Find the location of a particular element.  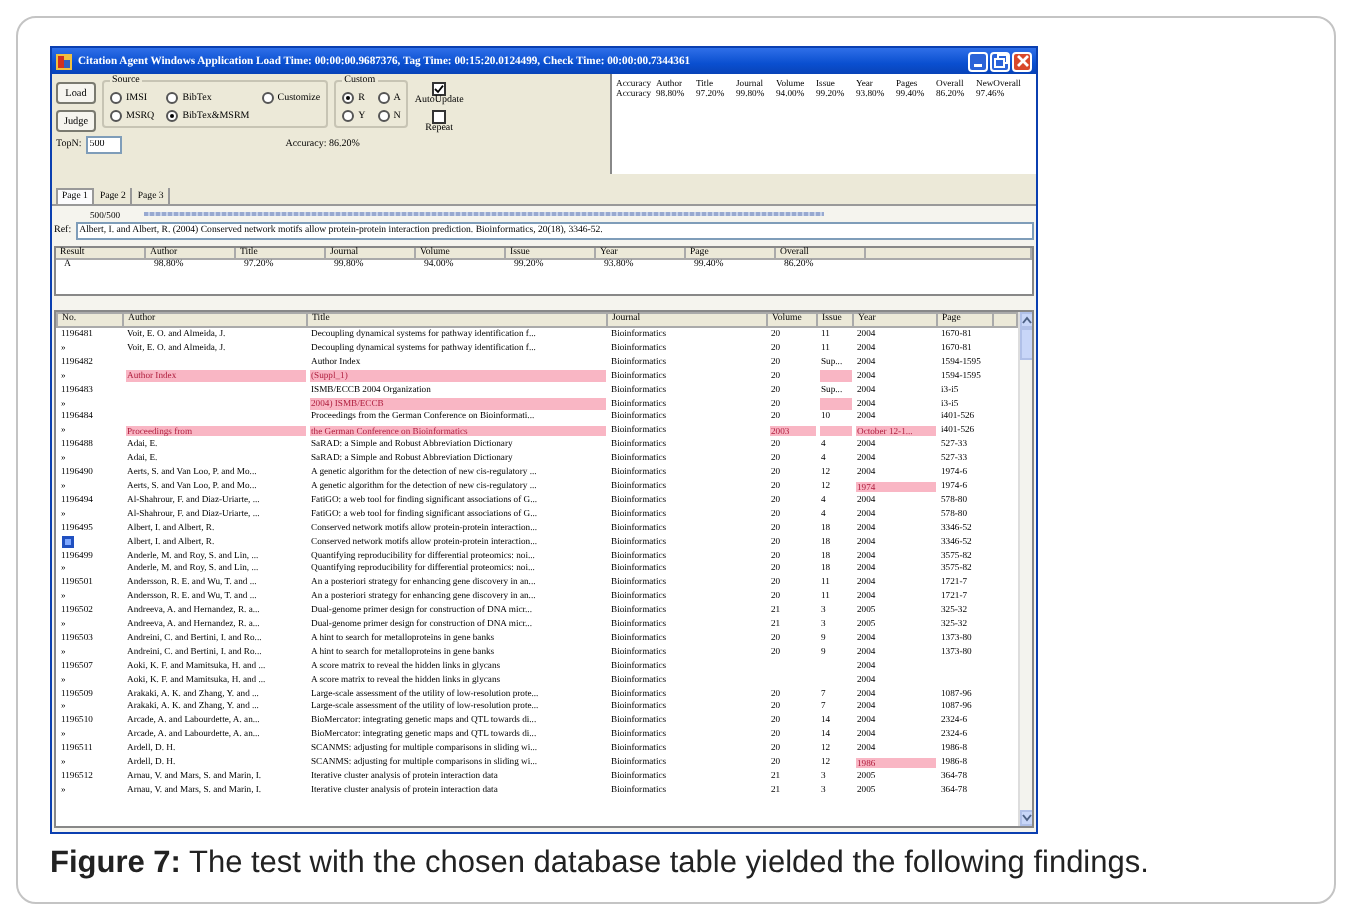

restore-icon is located at coordinates (1000, 61).